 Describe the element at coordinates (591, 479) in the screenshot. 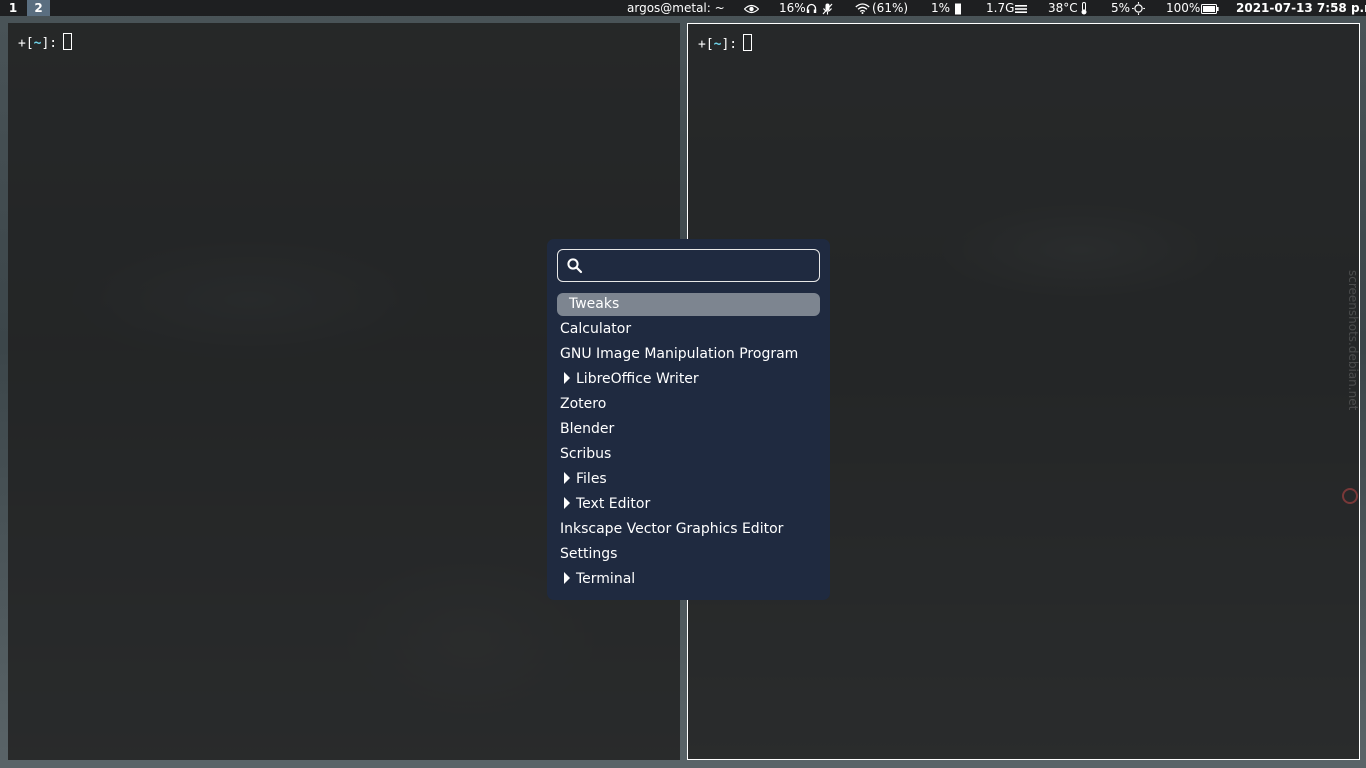

I see `app-item-label: Files` at that location.